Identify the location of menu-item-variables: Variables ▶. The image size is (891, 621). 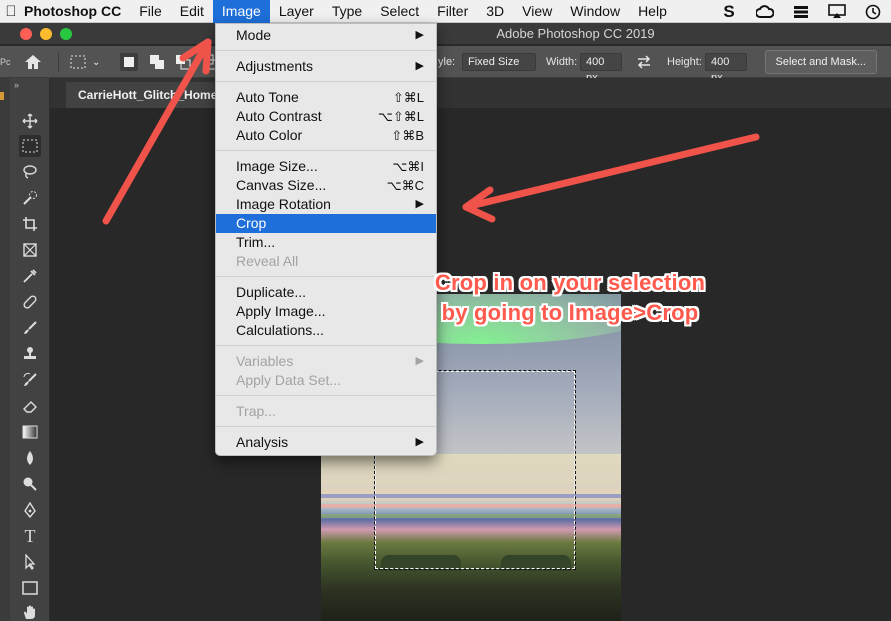
(330, 361).